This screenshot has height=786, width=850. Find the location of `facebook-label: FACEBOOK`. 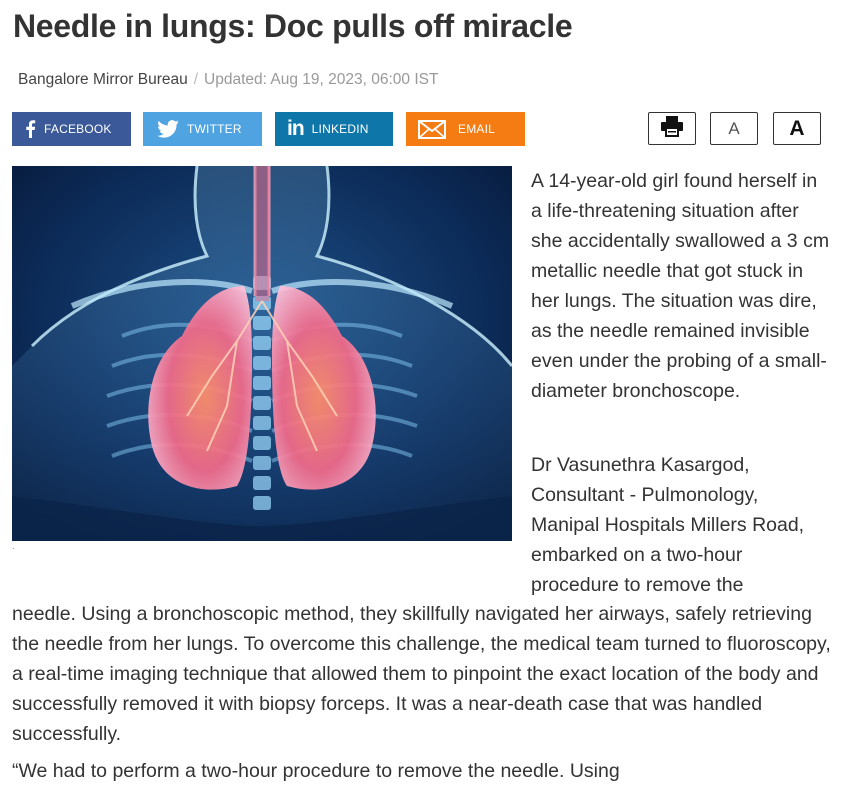

facebook-label: FACEBOOK is located at coordinates (78, 129).